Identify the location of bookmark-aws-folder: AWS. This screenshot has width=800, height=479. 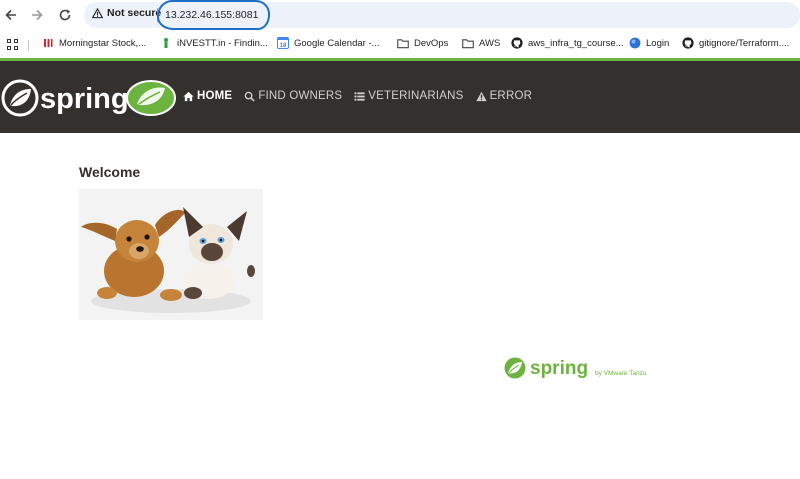
(481, 43).